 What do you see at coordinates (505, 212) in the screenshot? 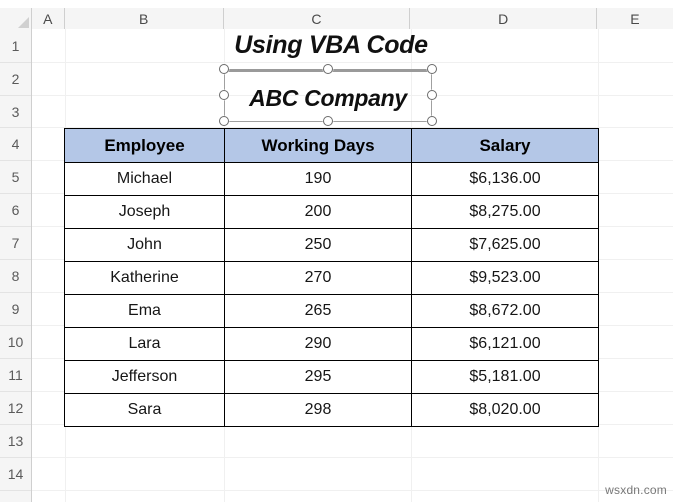
I see `cell-salary: $8,275.00` at bounding box center [505, 212].